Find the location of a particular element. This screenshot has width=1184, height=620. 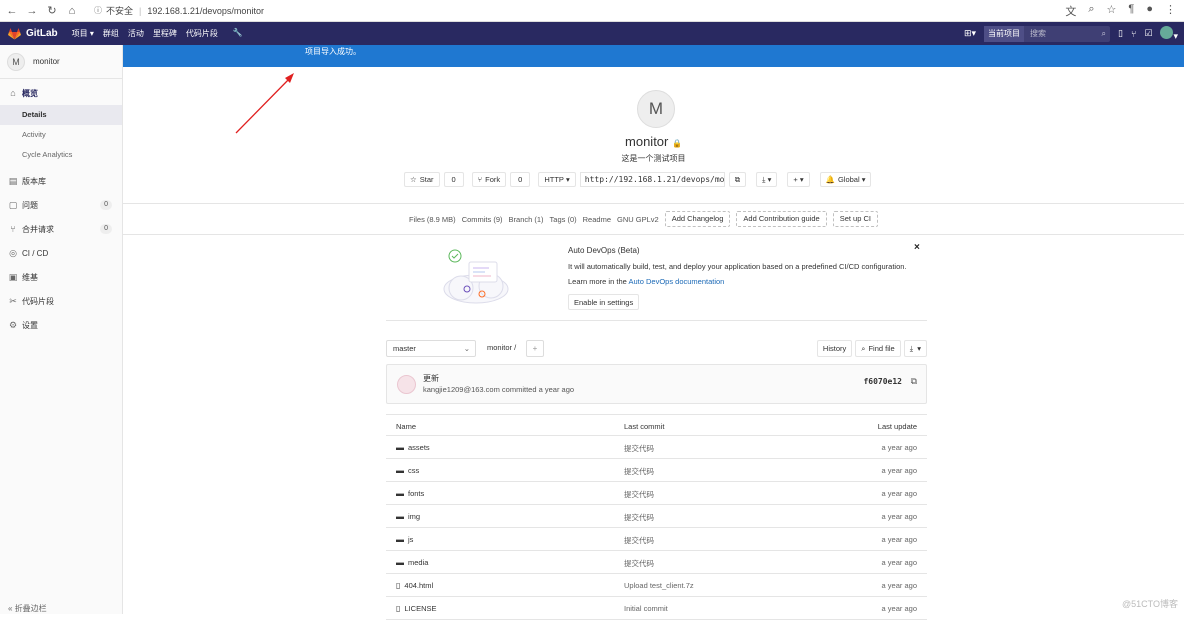

table-row: ▯ 404.html Upload test_client.7z a year ago is located at coordinates (656, 585).